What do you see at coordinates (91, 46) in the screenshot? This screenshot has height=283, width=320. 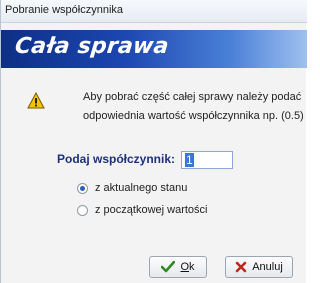 I see `banner-title: Cała sprawa` at bounding box center [91, 46].